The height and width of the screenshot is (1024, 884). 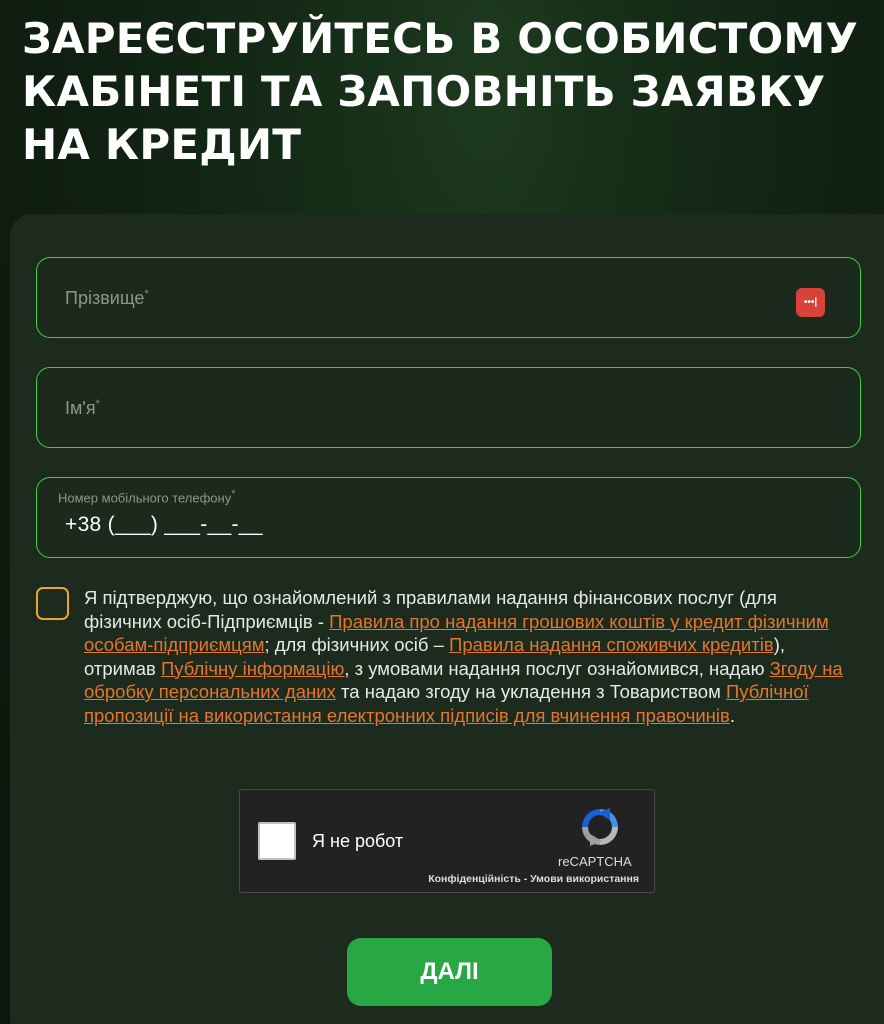 What do you see at coordinates (810, 302) in the screenshot?
I see `password-manager-icon: •••|` at bounding box center [810, 302].